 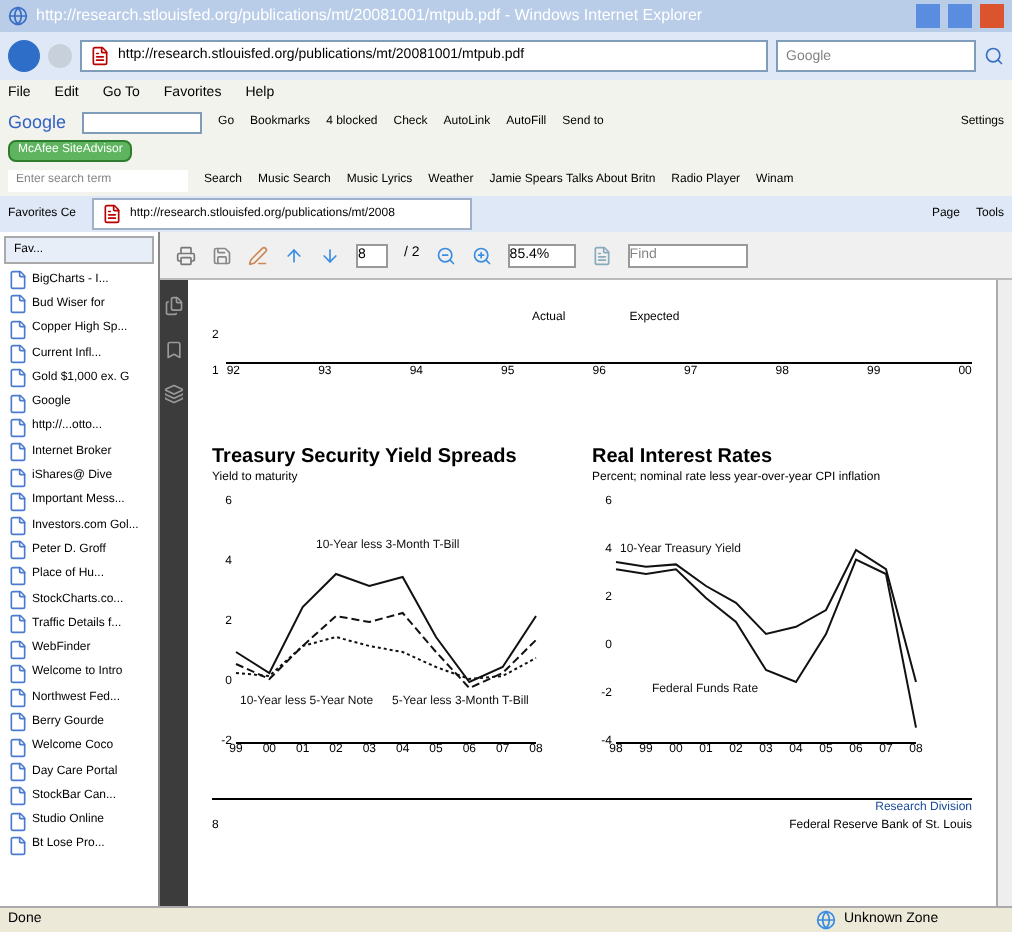 I want to click on google-logo: Google, so click(x=37, y=122).